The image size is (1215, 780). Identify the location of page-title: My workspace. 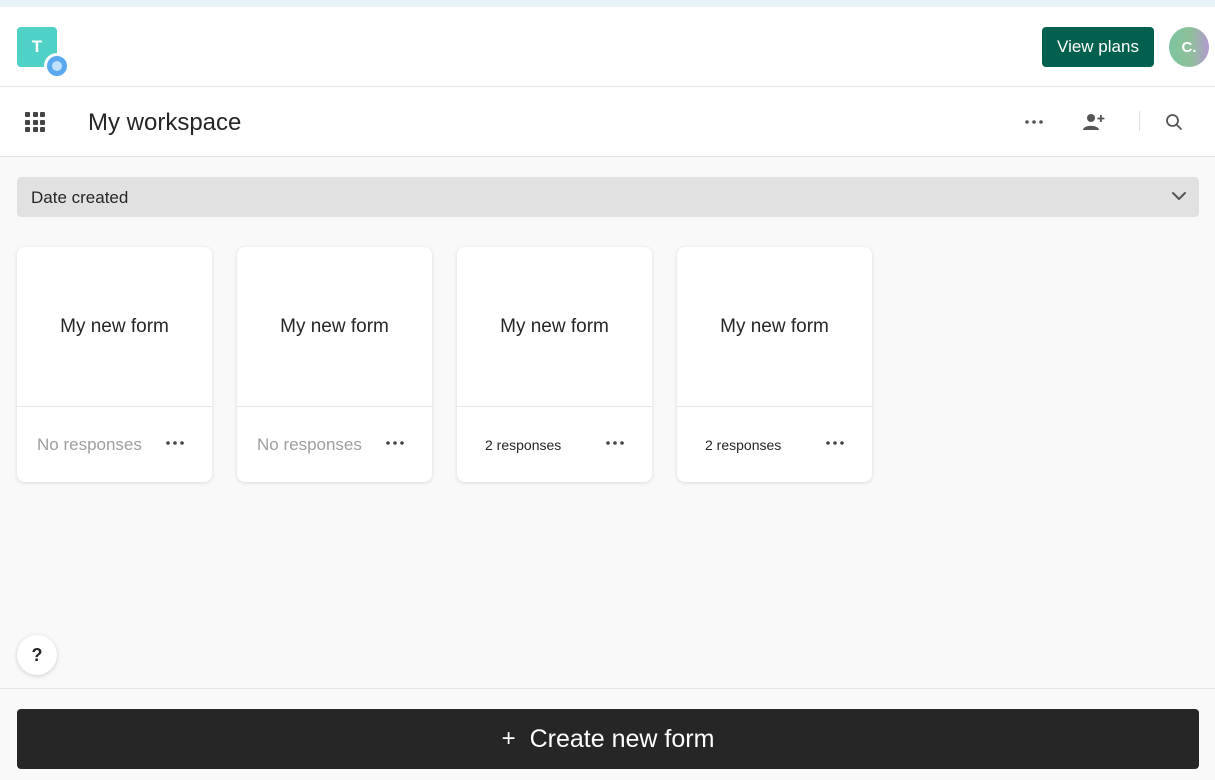
(165, 122).